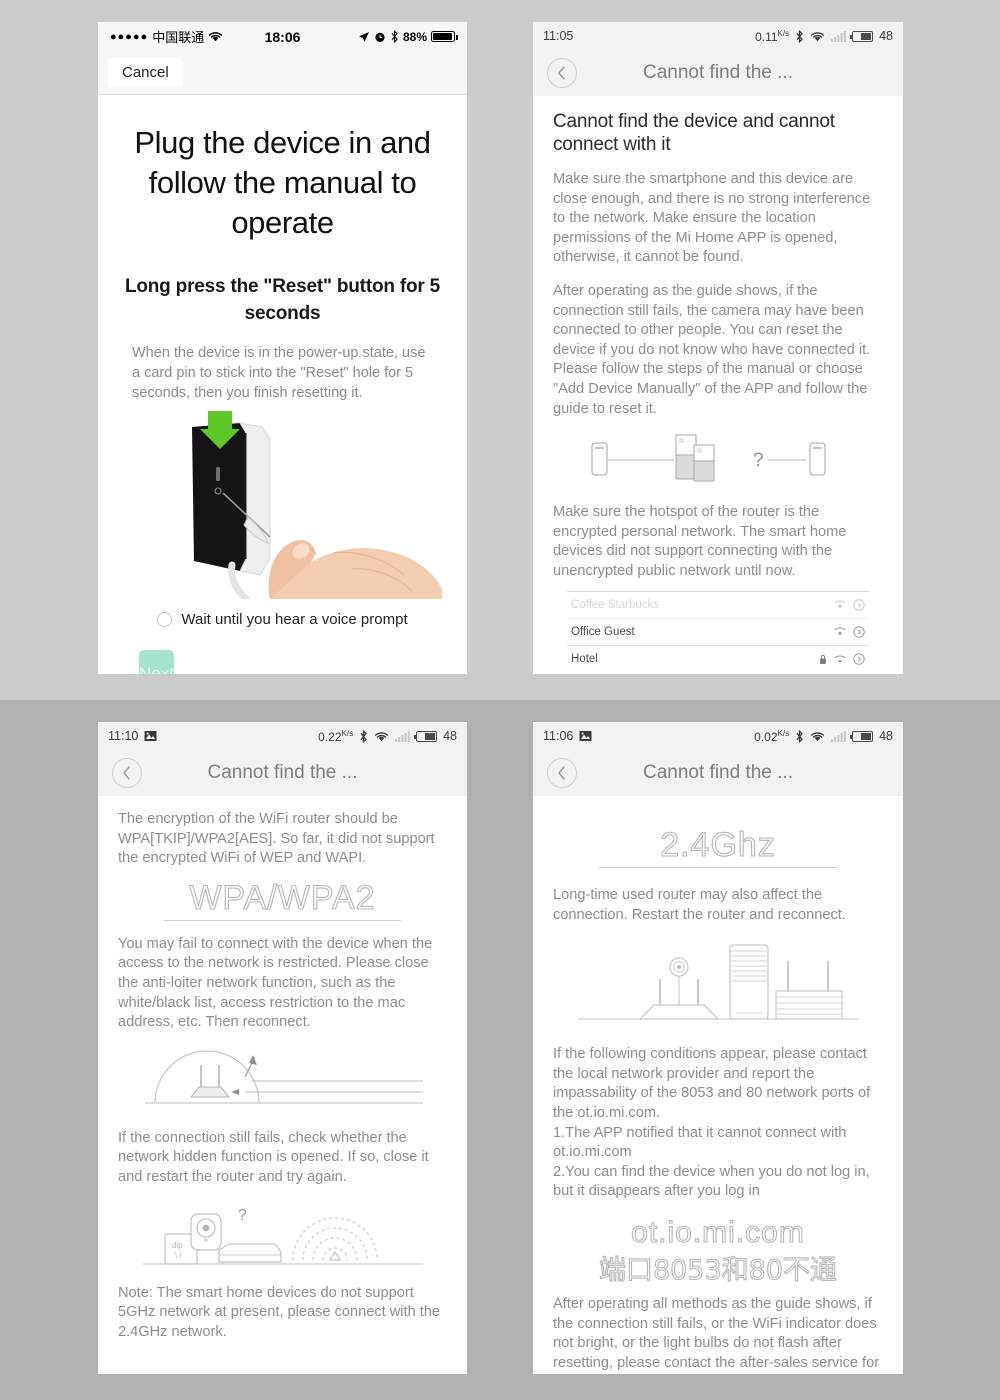 This screenshot has height=1400, width=1000. I want to click on frequency-outline-label: 2.4Ghz, so click(718, 844).